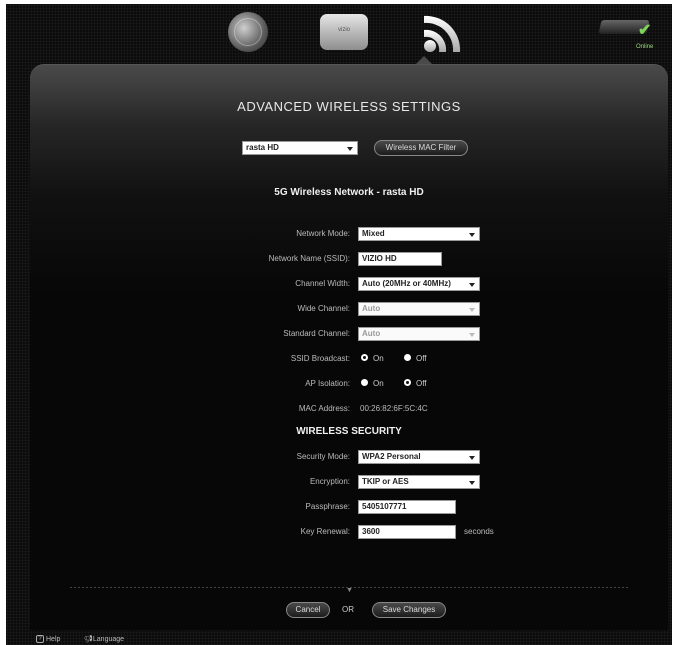  I want to click on security-mode-select: WPA2 Personal, so click(419, 457).